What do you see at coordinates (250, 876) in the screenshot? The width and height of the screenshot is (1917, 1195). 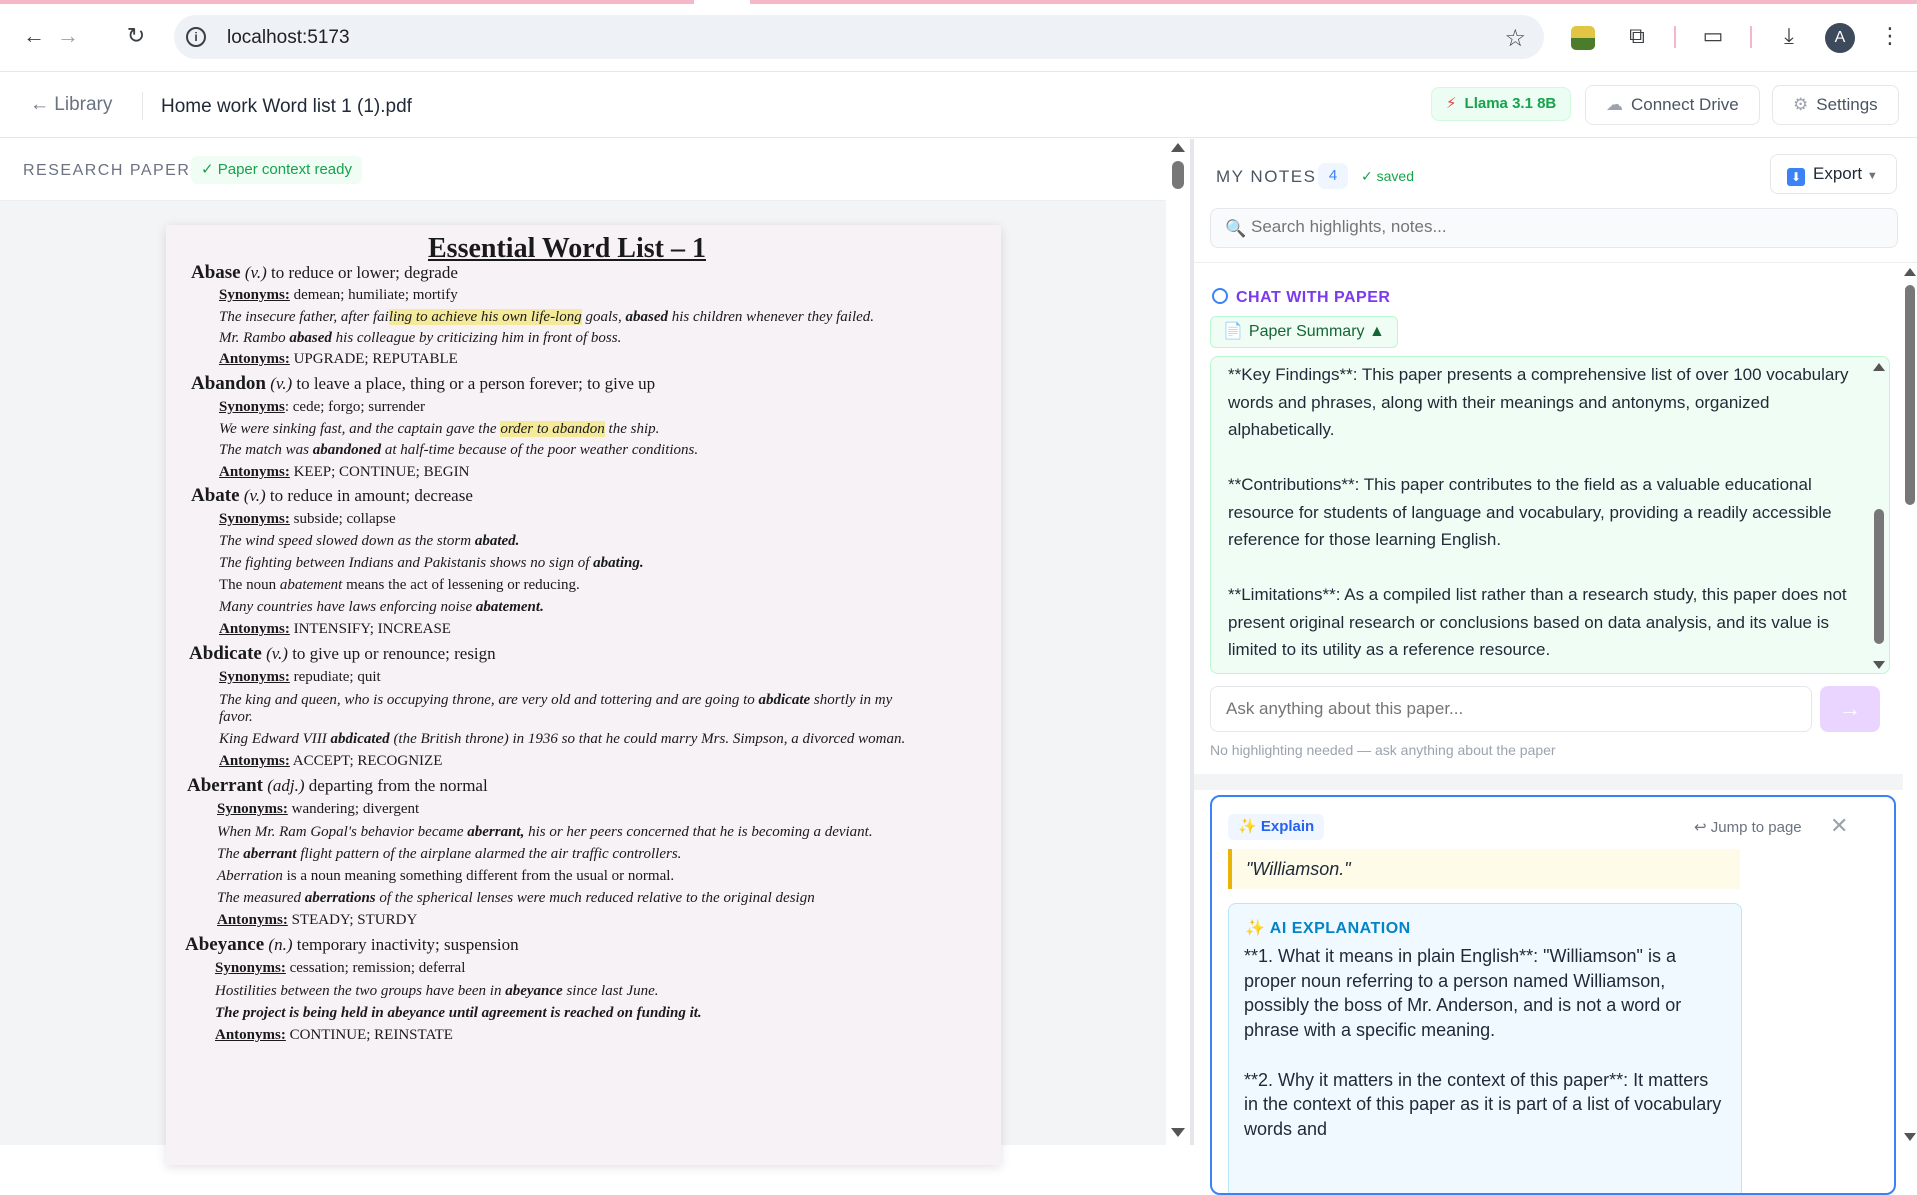 I see `ex-part: Aberration` at bounding box center [250, 876].